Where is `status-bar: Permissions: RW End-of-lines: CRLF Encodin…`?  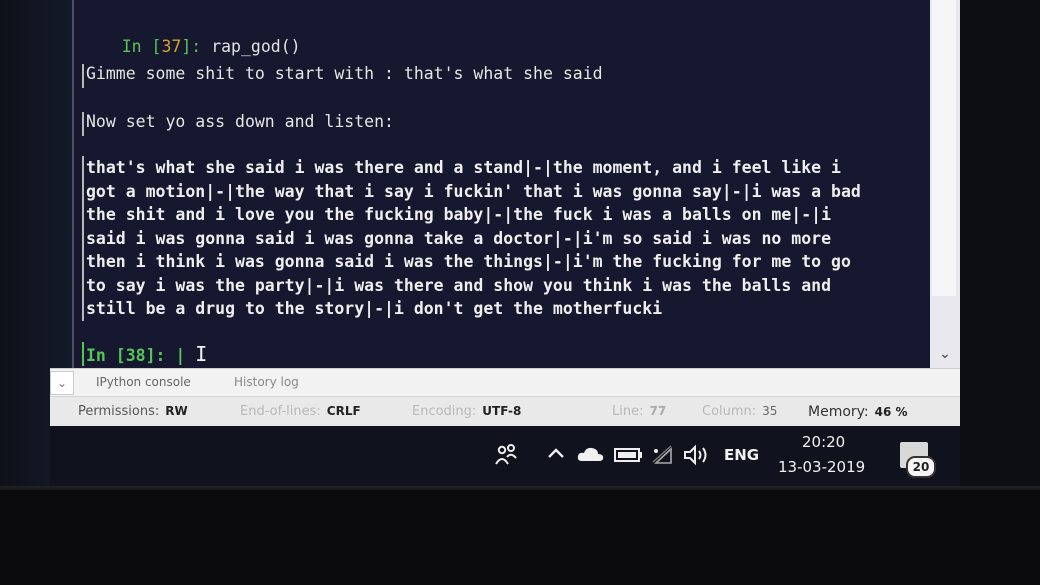
status-bar: Permissions: RW End-of-lines: CRLF Encodin… is located at coordinates (505, 411).